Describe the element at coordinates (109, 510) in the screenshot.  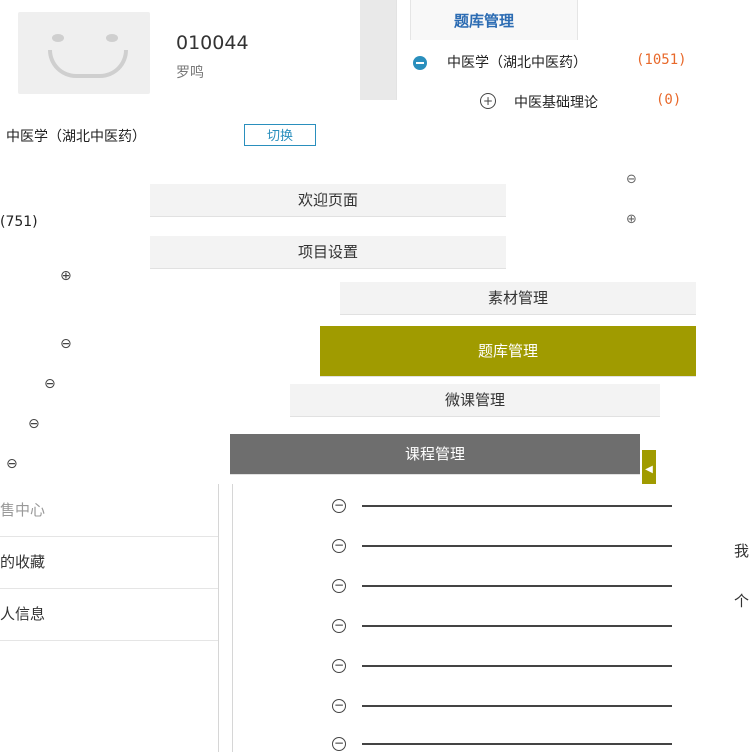
I see `sidebar-item-sales: 售中心` at that location.